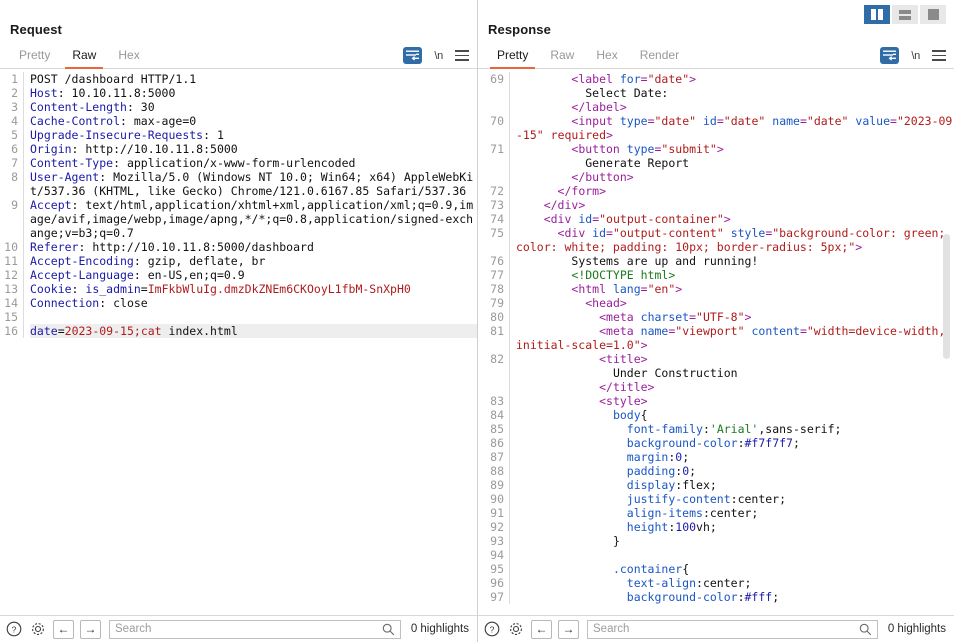 The width and height of the screenshot is (954, 642). What do you see at coordinates (497, 261) in the screenshot?
I see `line-number: 76` at bounding box center [497, 261].